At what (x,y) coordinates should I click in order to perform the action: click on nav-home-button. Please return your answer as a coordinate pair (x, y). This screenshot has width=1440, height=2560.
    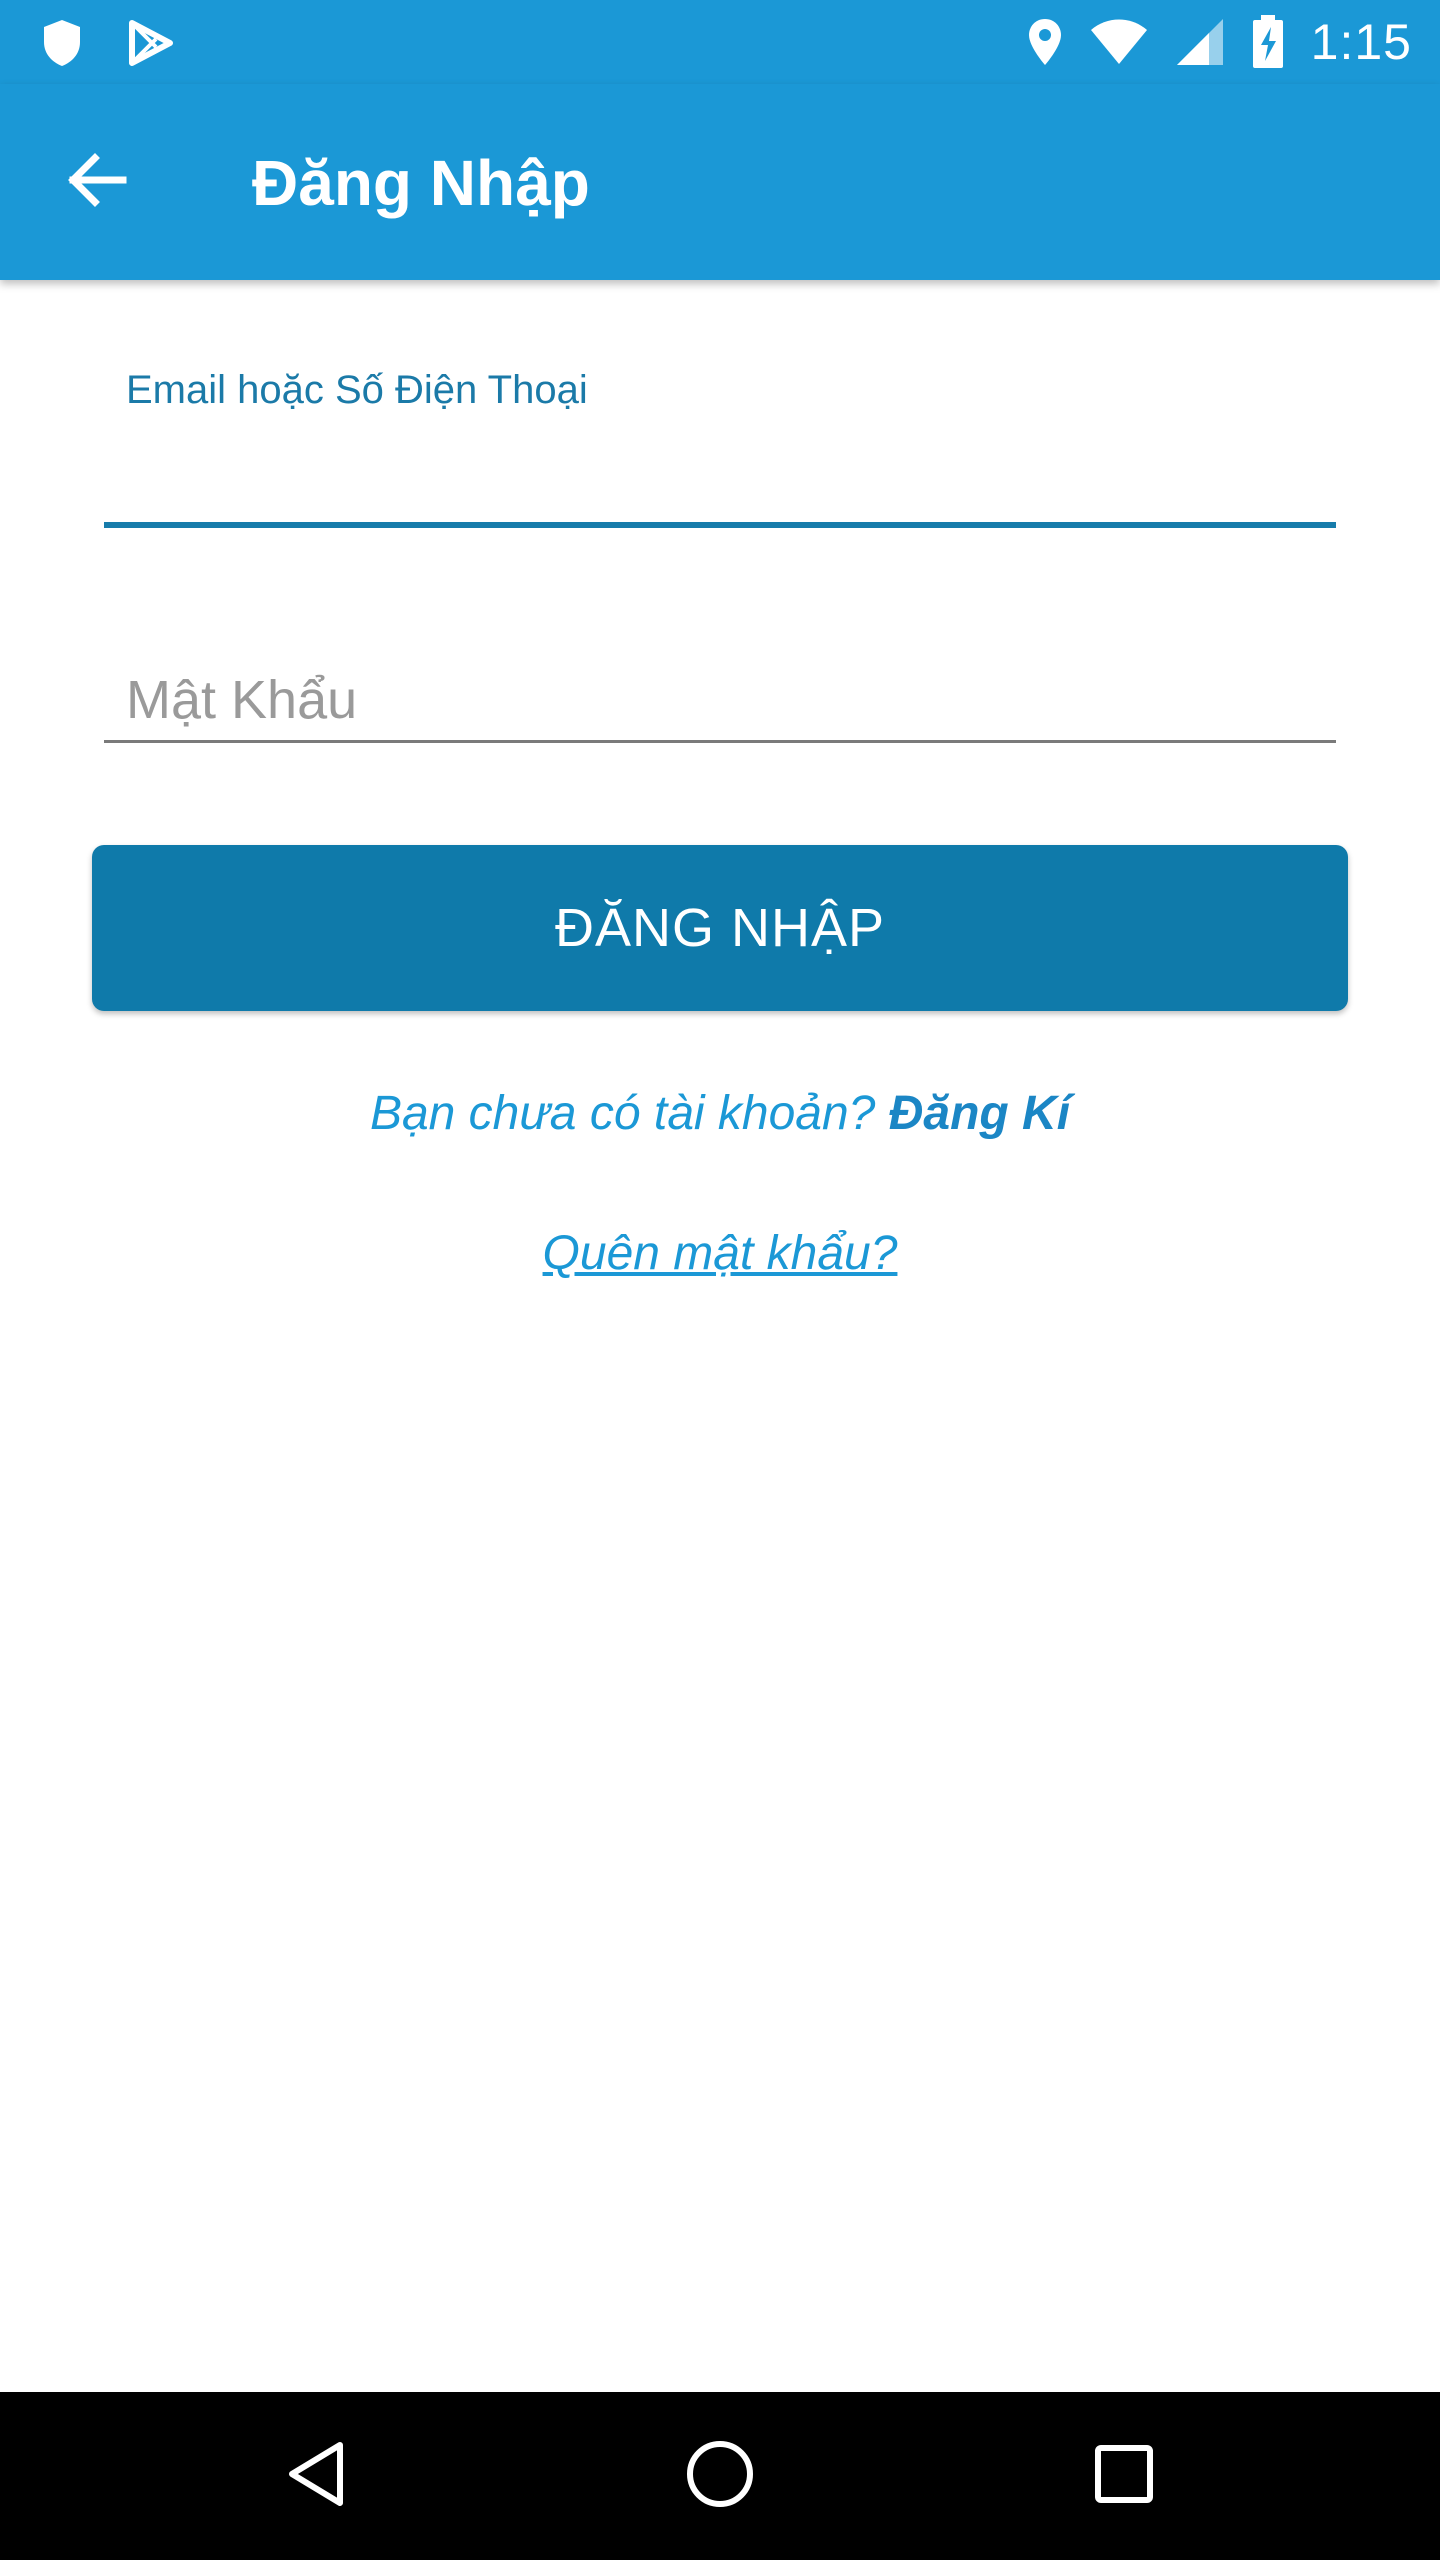
    Looking at the image, I should click on (720, 2476).